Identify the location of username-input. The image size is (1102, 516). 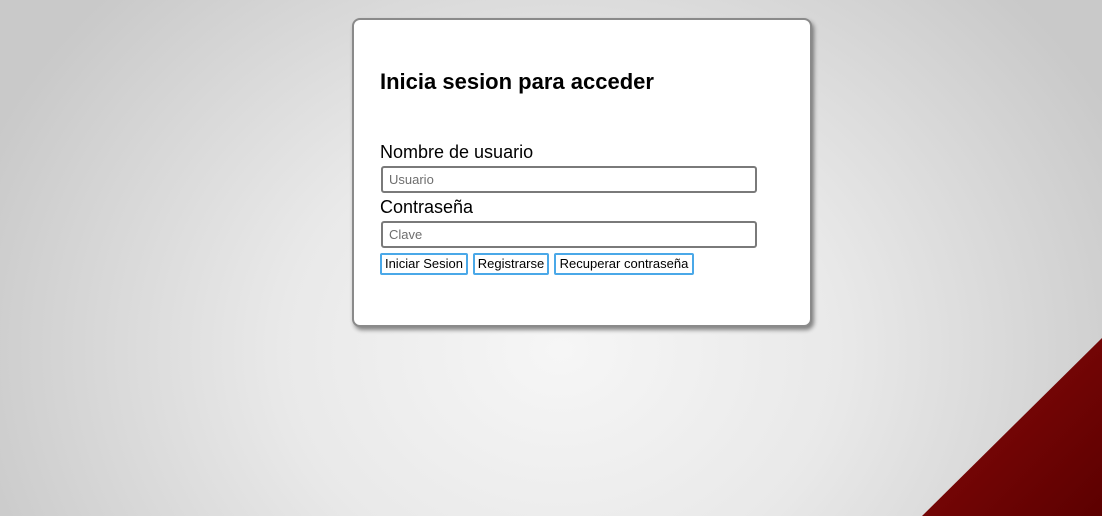
(569, 179).